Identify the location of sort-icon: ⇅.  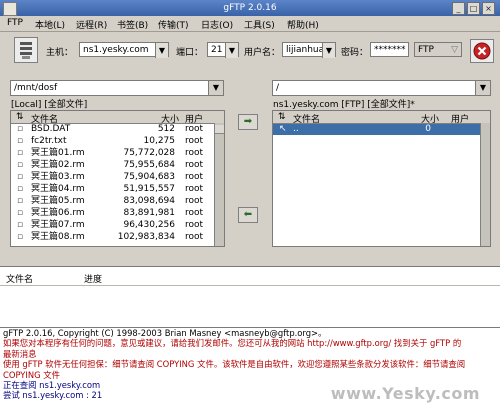
(20, 117).